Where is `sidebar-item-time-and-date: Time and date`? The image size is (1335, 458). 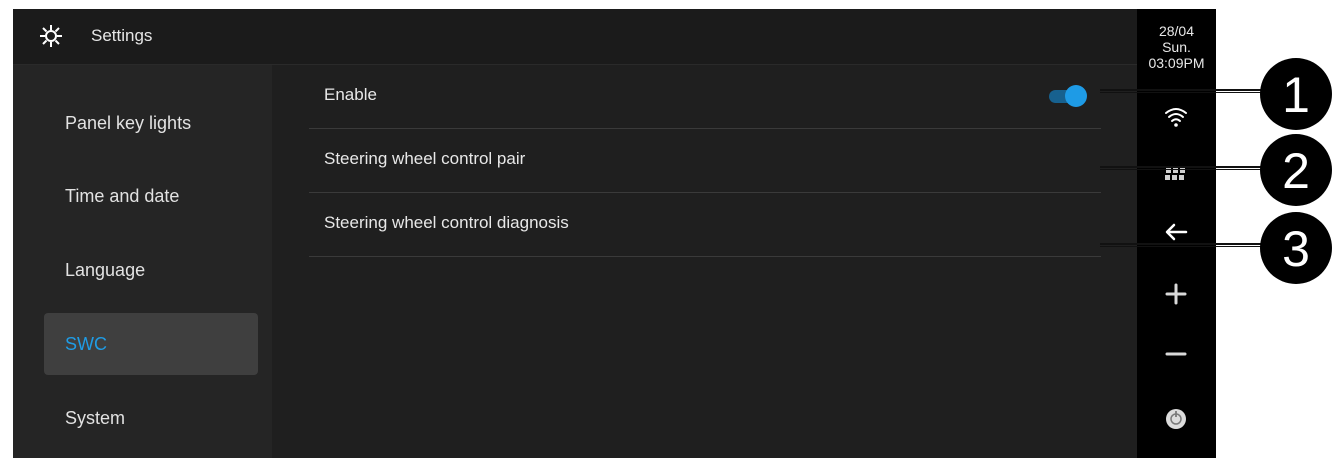
sidebar-item-time-and-date: Time and date is located at coordinates (151, 196).